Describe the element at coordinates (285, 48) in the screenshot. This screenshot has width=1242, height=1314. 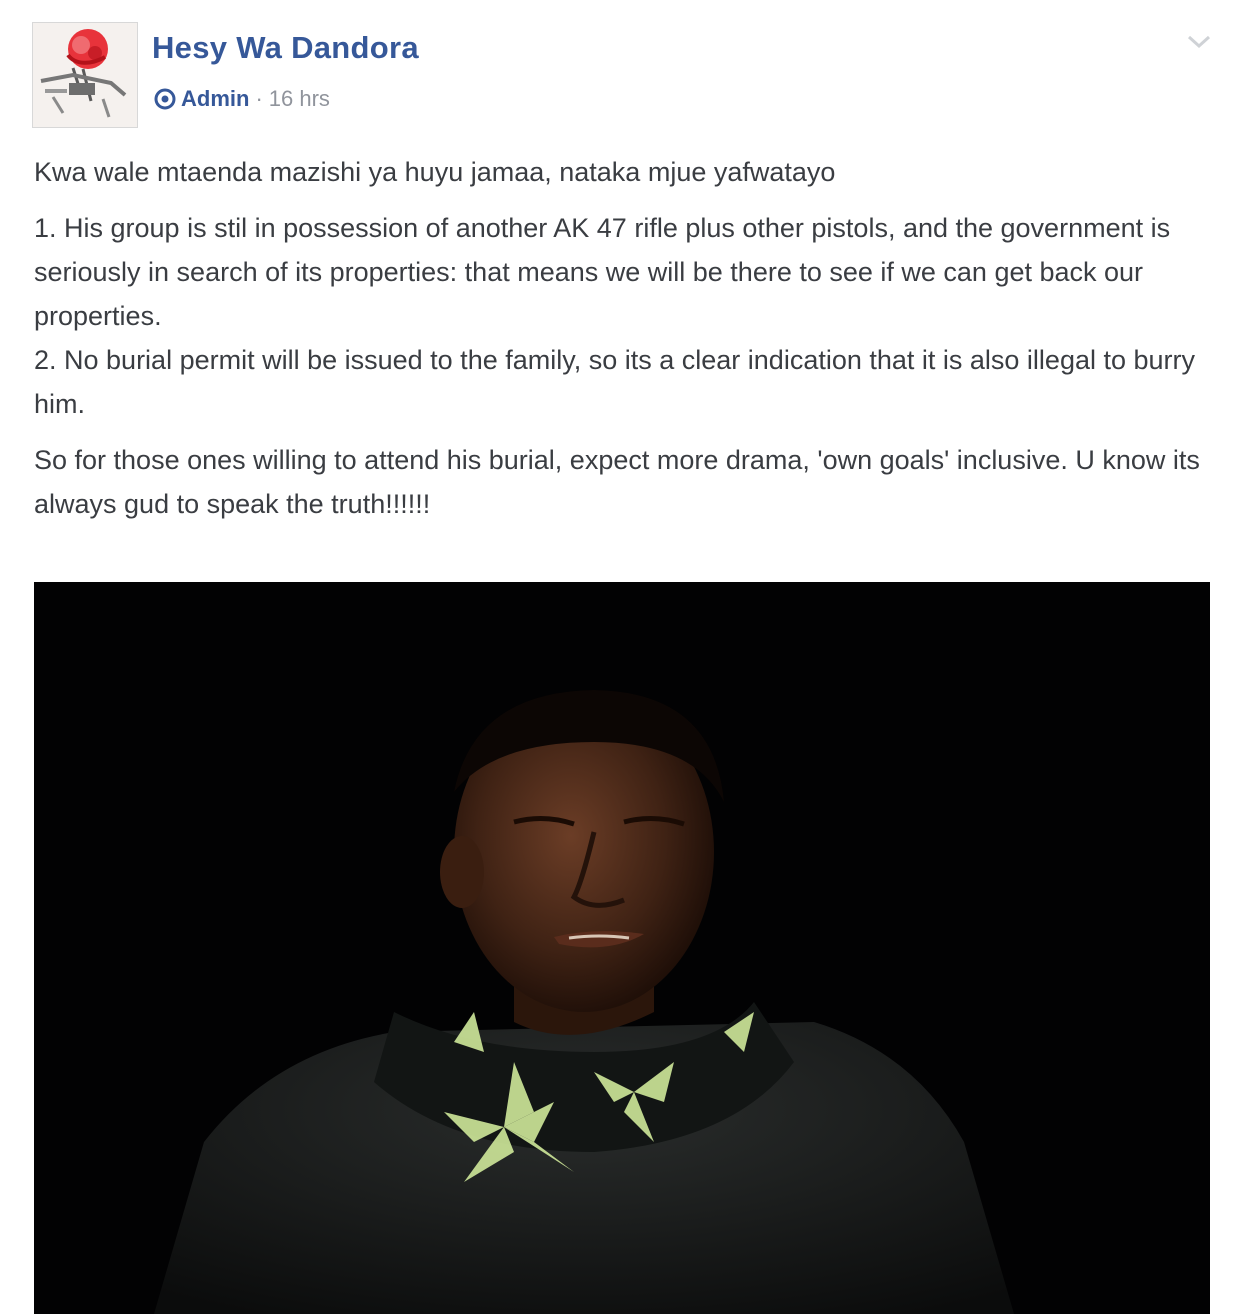
I see `author-name: Hesy Wa Dandora` at that location.